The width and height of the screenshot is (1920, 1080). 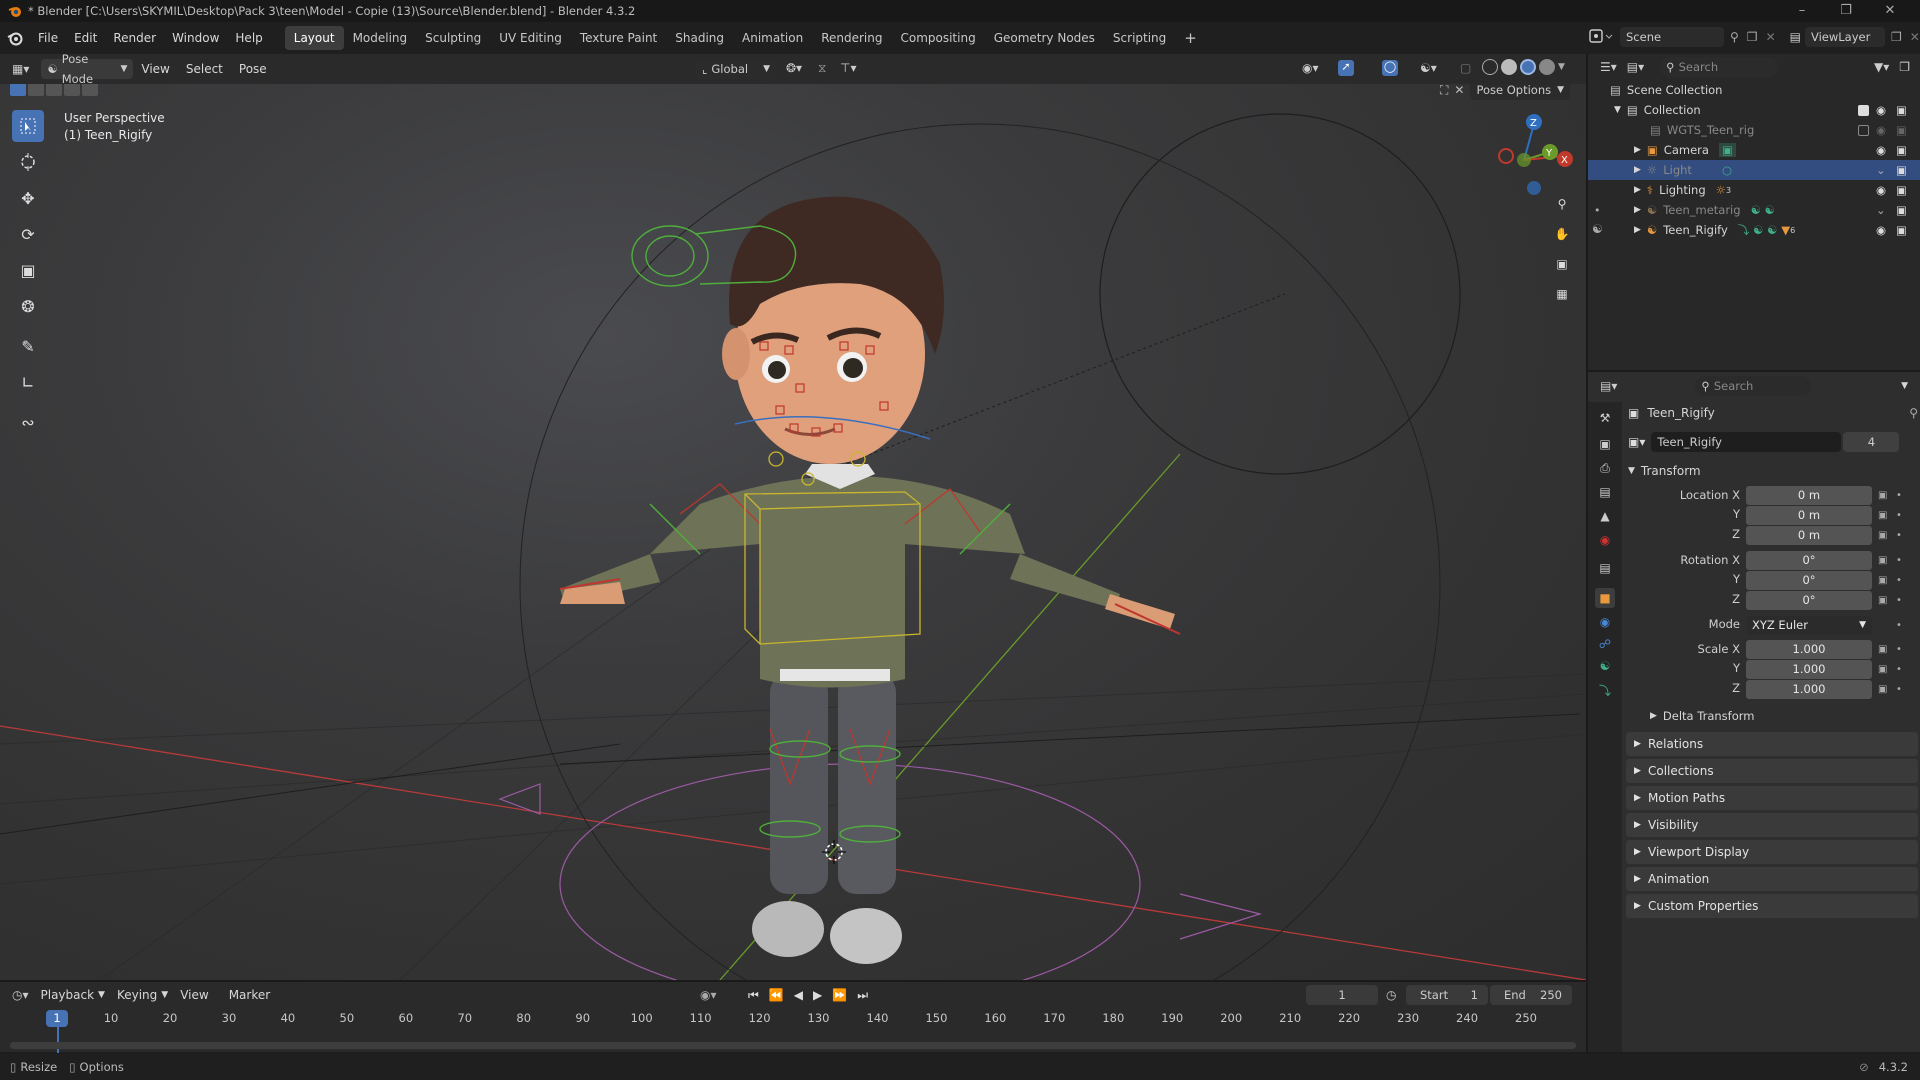 I want to click on fullscreen-icon: ⛶, so click(x=1444, y=91).